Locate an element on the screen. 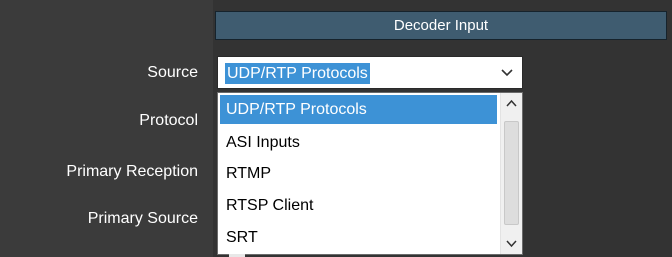  label-primary-source: Primary Source is located at coordinates (142, 218).